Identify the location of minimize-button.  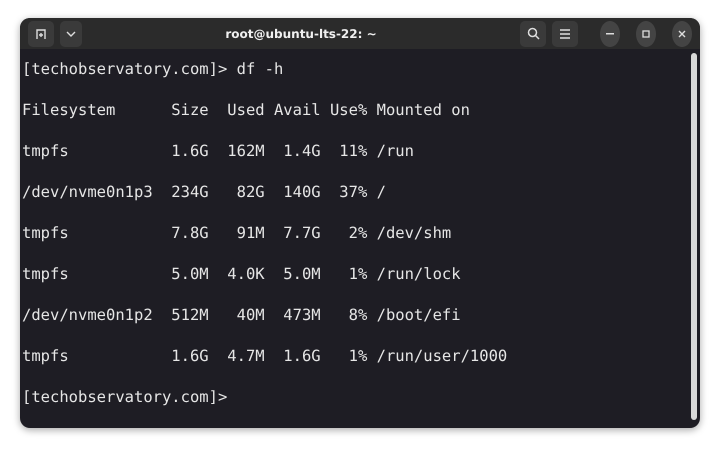
(610, 33).